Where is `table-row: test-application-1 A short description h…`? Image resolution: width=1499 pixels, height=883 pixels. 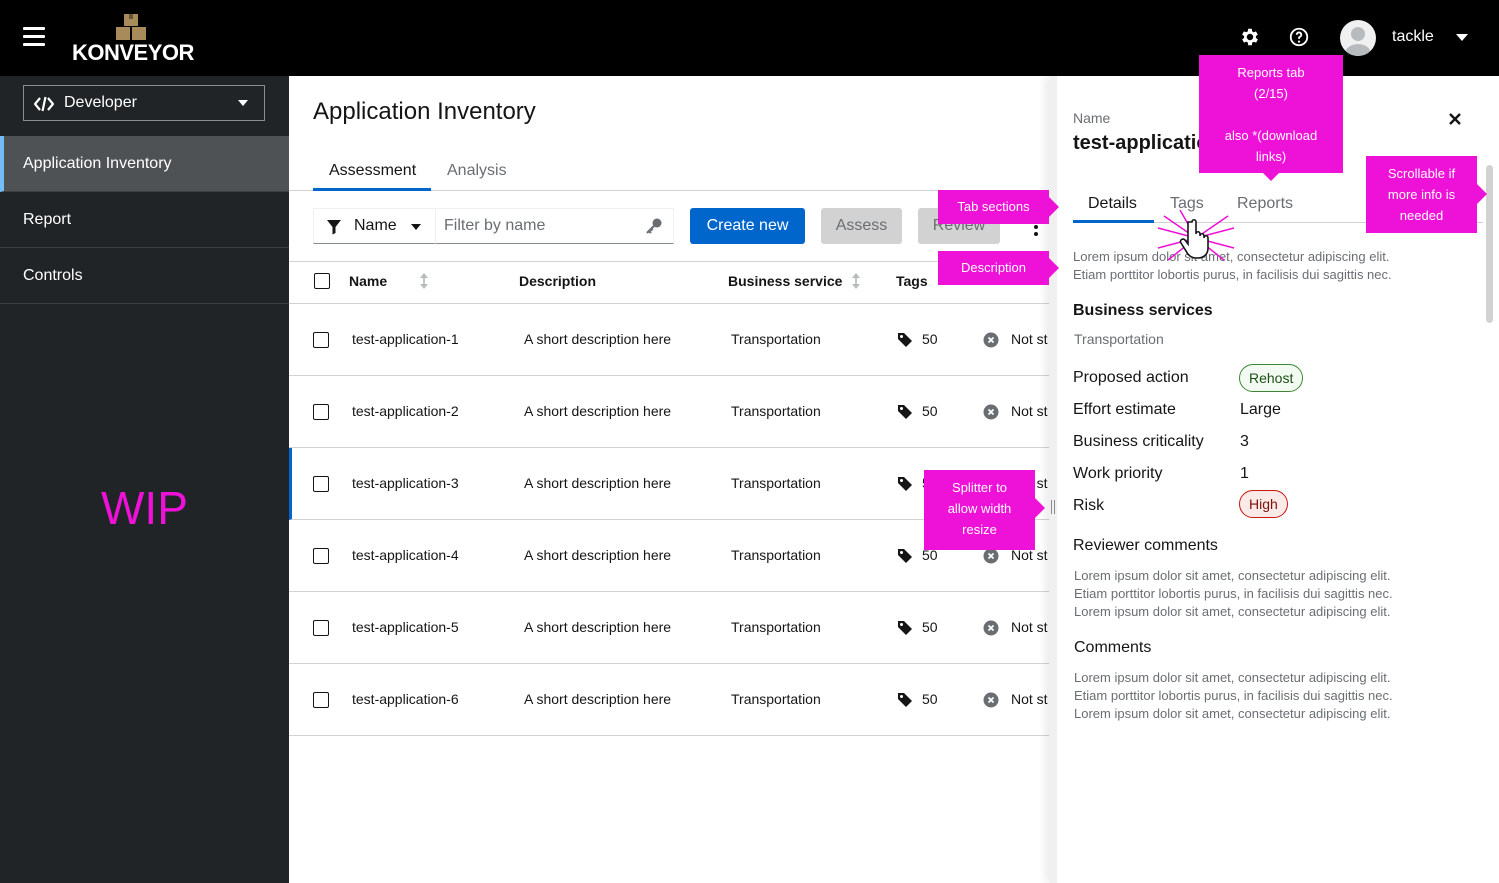
table-row: test-application-1 A short description h… is located at coordinates (669, 340).